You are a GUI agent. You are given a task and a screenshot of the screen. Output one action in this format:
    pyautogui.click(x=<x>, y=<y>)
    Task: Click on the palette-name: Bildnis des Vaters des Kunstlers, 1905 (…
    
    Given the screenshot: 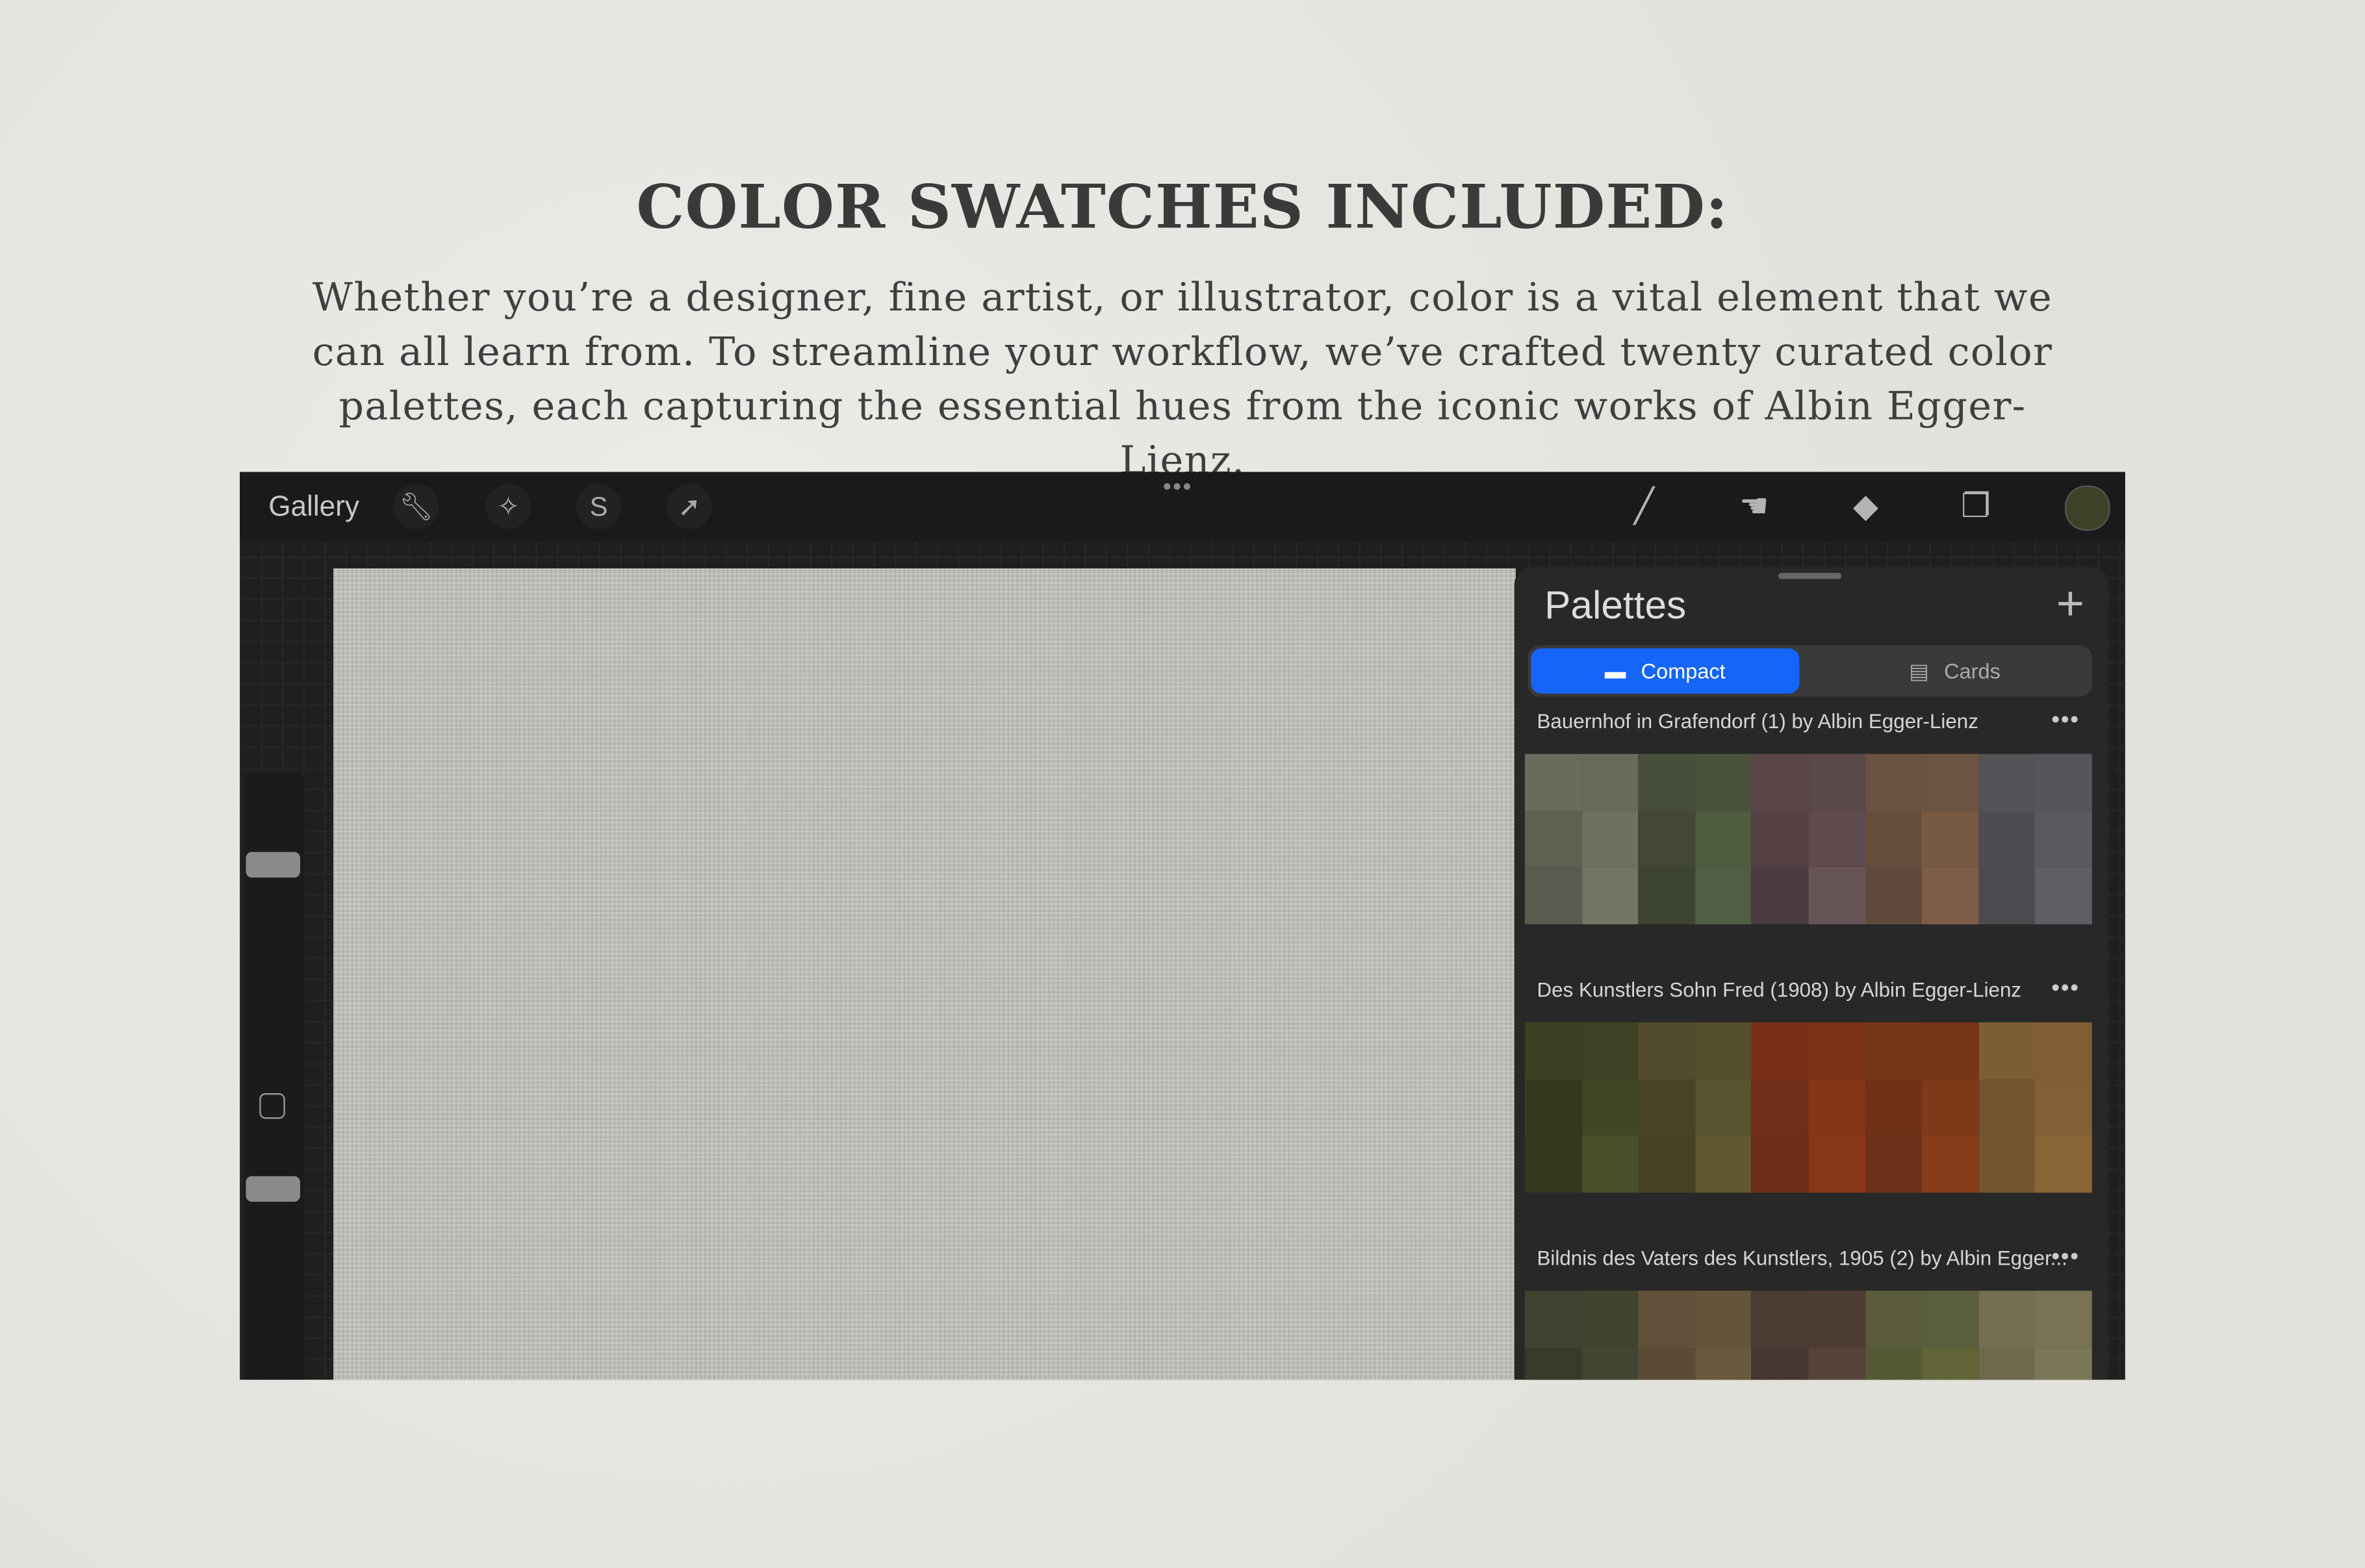 What is the action you would take?
    pyautogui.click(x=1802, y=1258)
    